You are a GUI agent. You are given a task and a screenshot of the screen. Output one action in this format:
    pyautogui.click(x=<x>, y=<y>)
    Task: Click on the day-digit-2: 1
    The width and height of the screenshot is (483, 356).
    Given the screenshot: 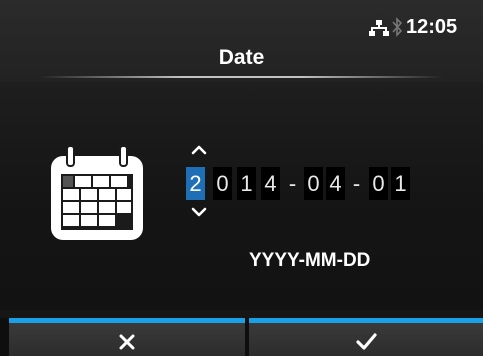 What is the action you would take?
    pyautogui.click(x=400, y=183)
    